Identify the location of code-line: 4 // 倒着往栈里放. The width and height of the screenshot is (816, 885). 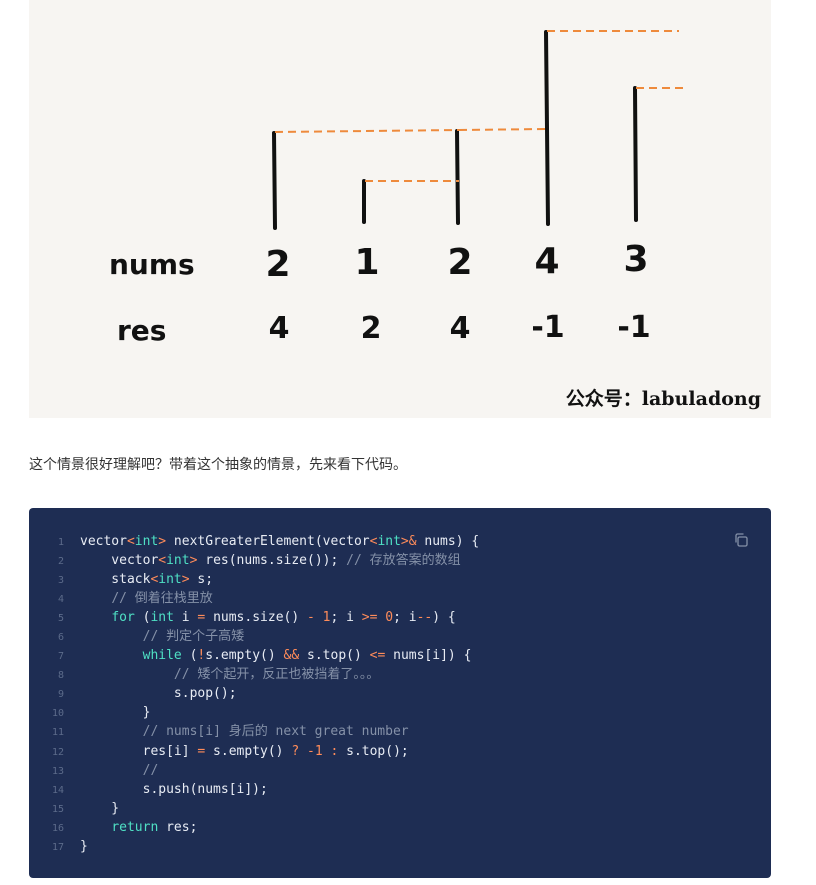
(400, 598).